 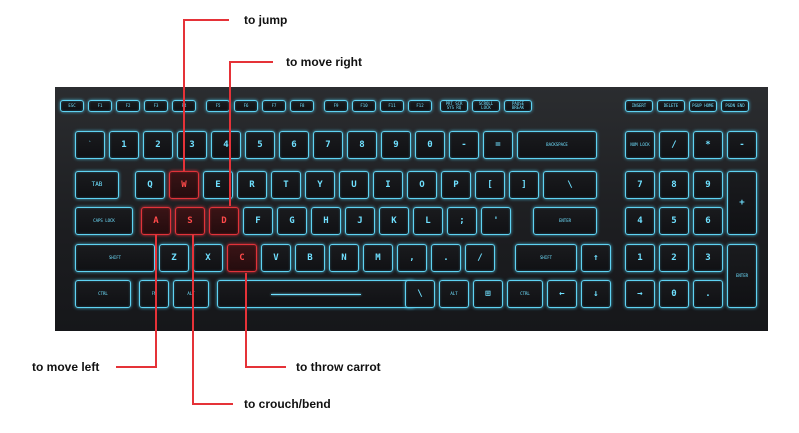 What do you see at coordinates (338, 367) in the screenshot?
I see `label-throw-carrot: to throw carrot` at bounding box center [338, 367].